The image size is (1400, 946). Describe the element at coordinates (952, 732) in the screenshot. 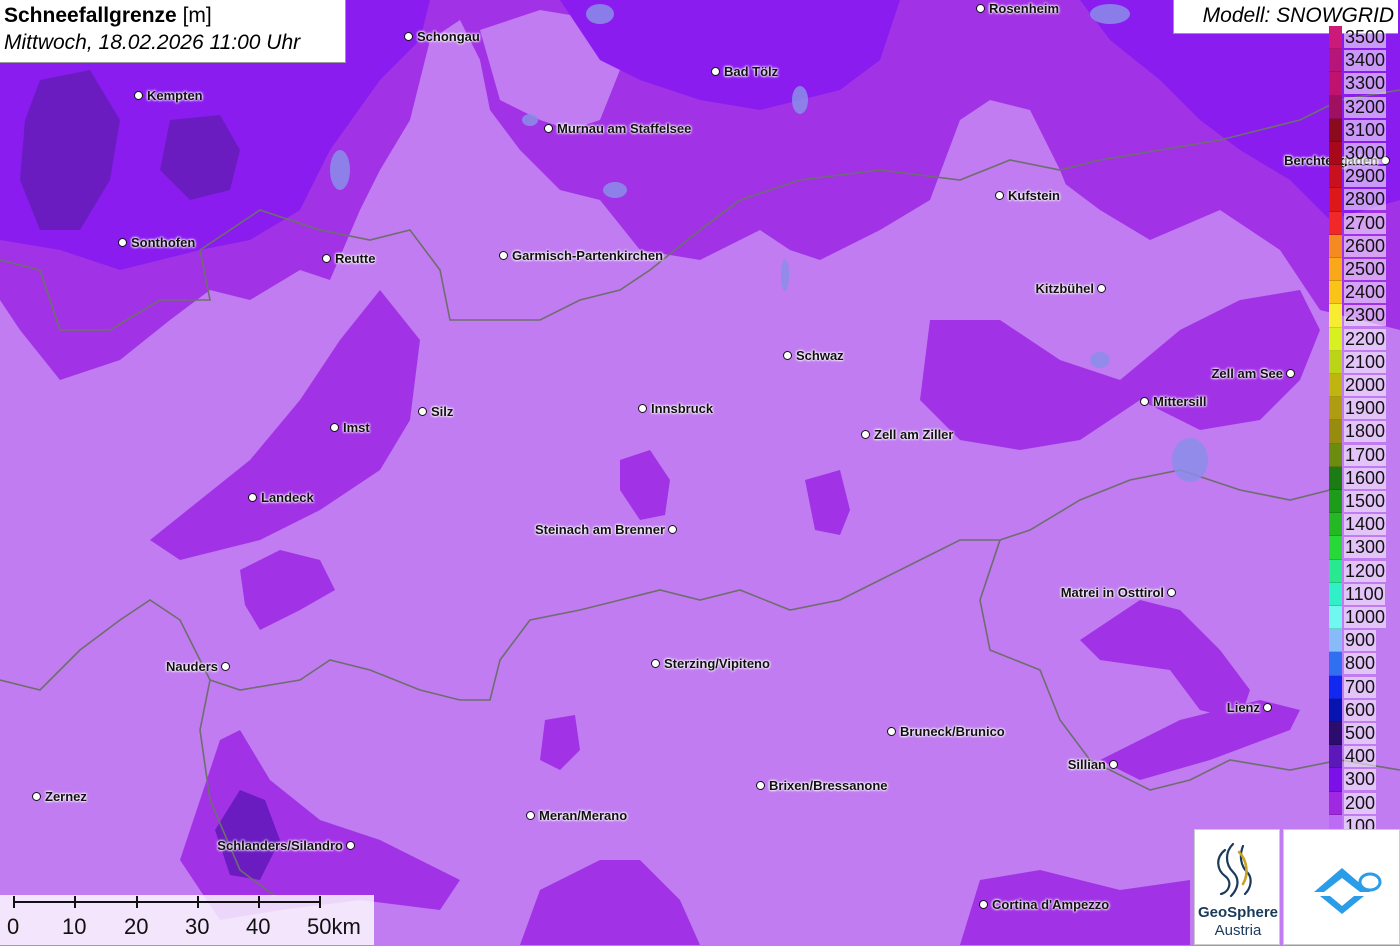

I see `city-label: Bruneck/Brunico` at that location.